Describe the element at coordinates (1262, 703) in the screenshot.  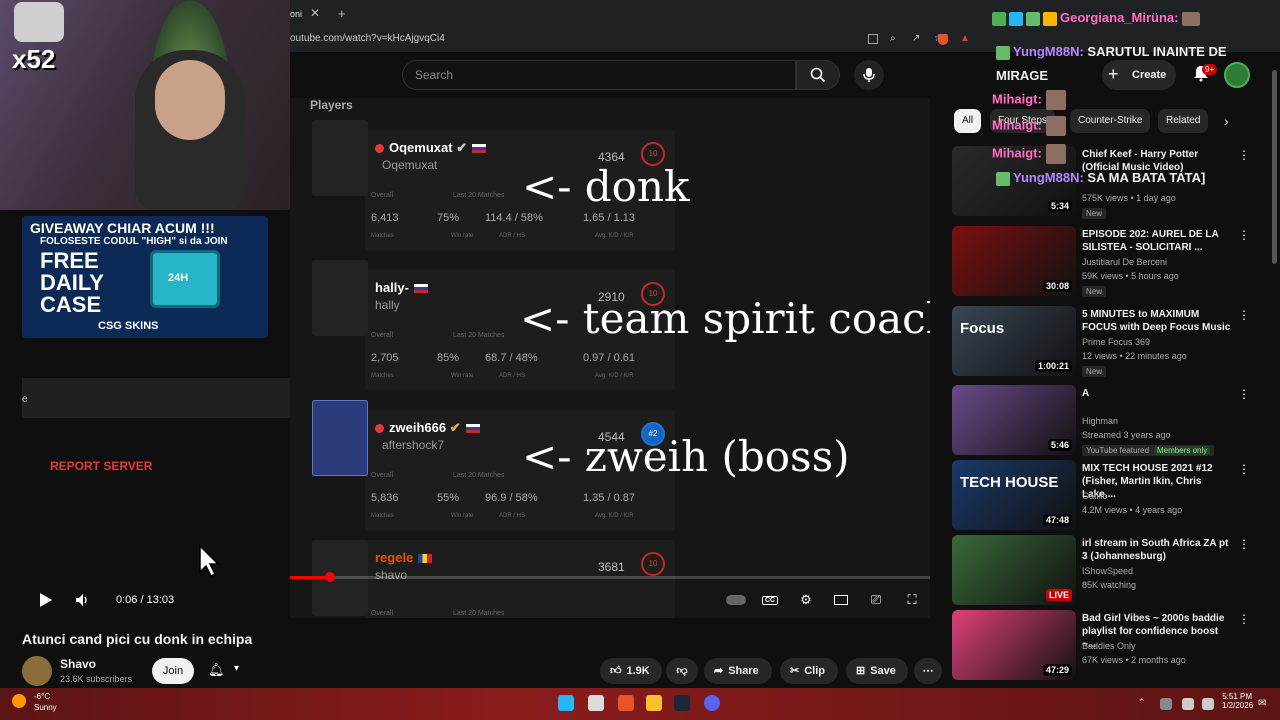
I see `notification-center-icon: ✉` at that location.